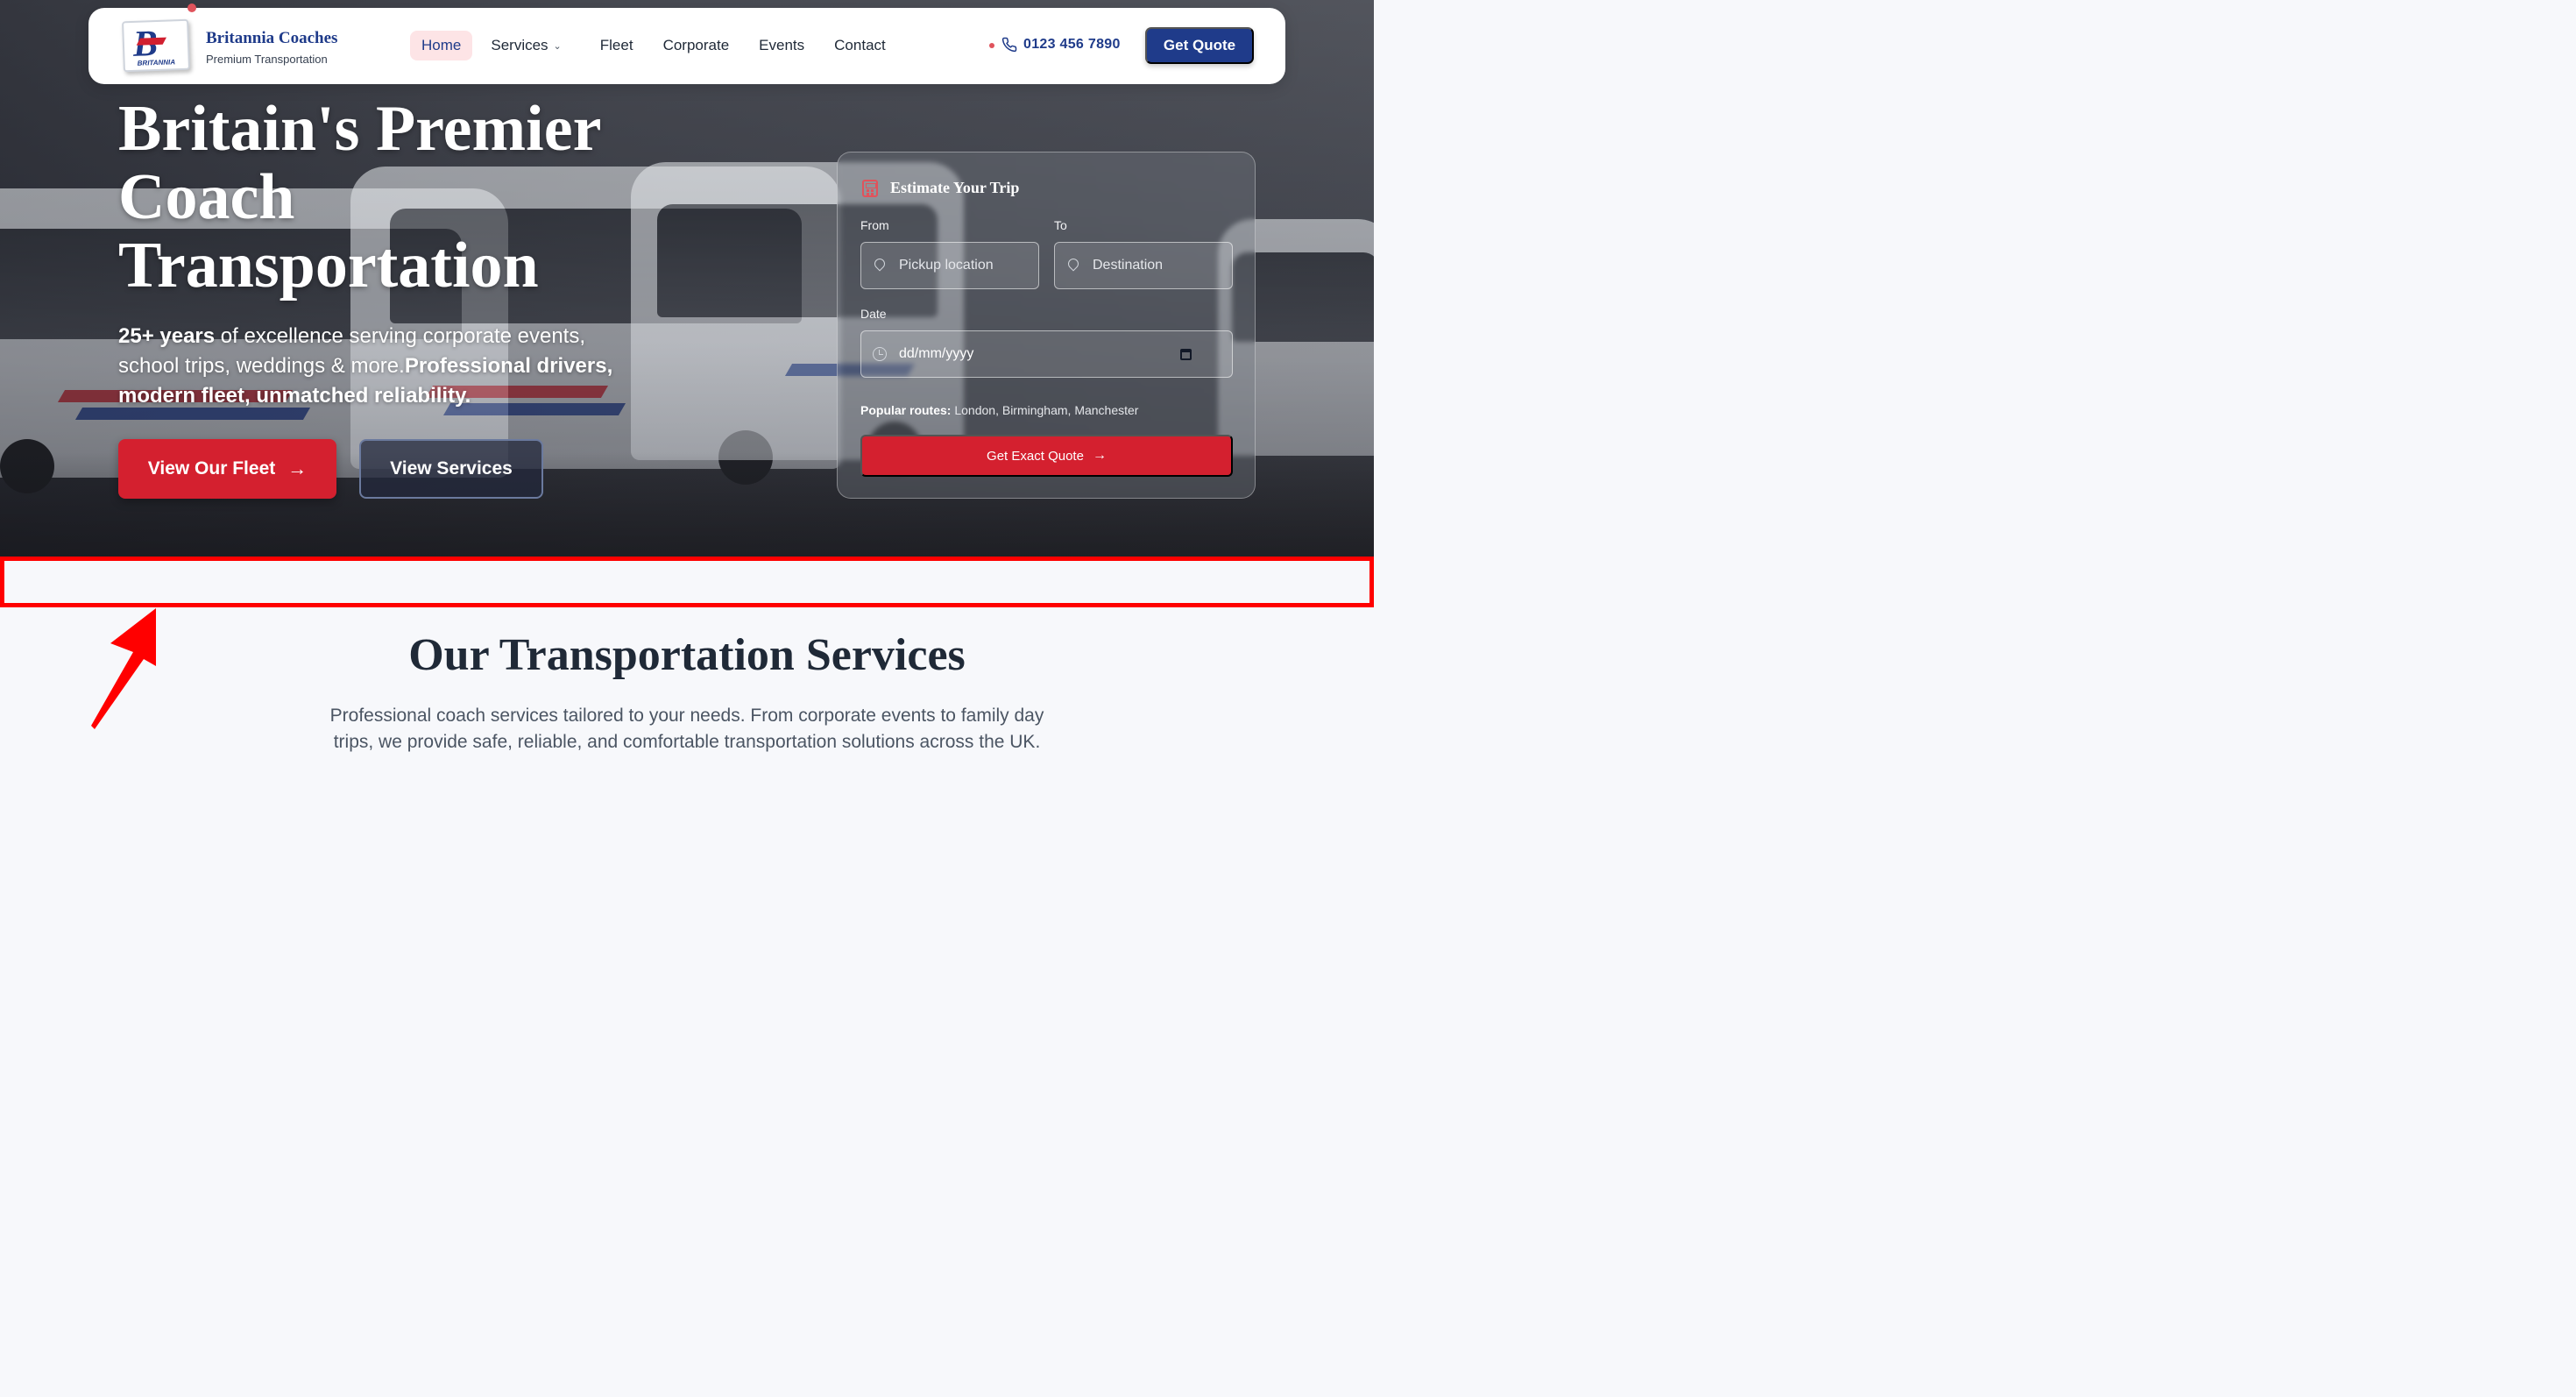  What do you see at coordinates (156, 63) in the screenshot?
I see `logo-text: BRITANNIA` at bounding box center [156, 63].